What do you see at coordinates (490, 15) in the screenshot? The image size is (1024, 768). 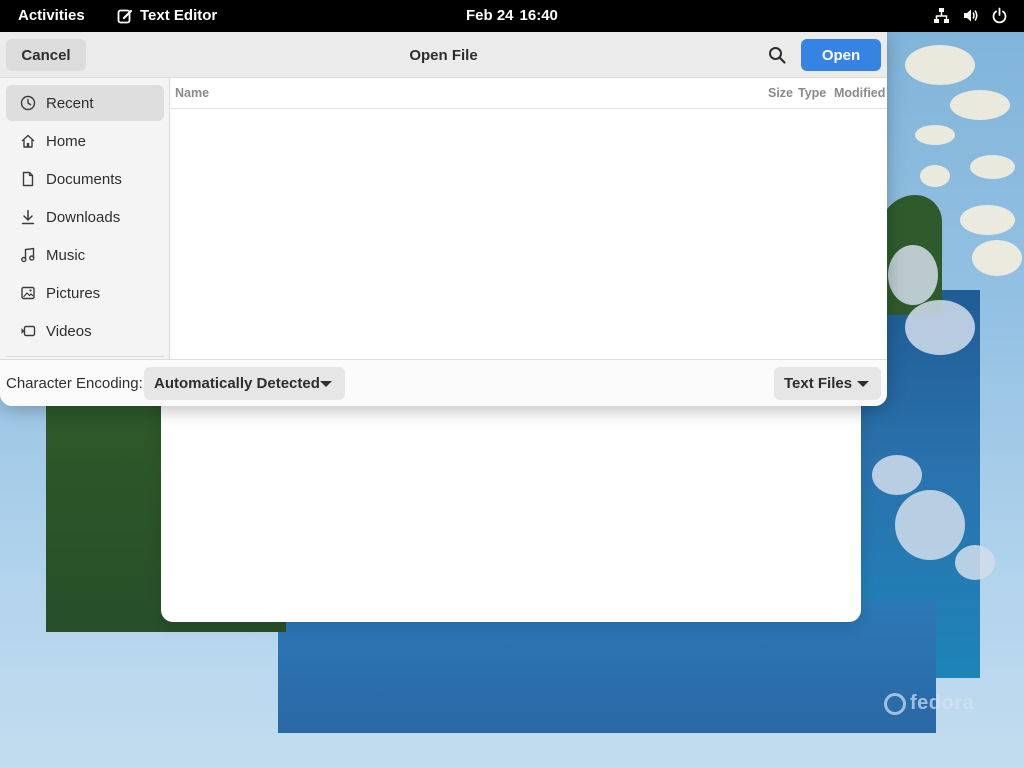 I see `clock-date: Feb 24` at bounding box center [490, 15].